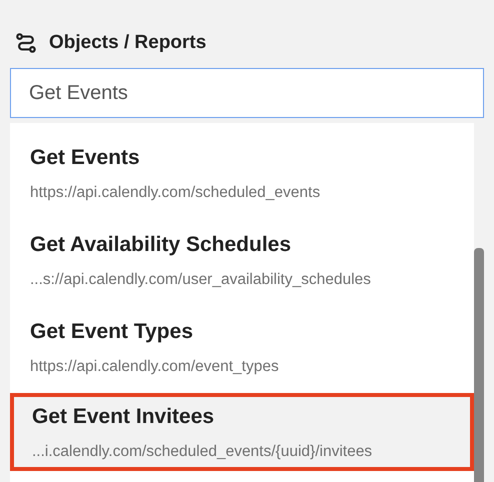  What do you see at coordinates (124, 417) in the screenshot?
I see `result-title: Get Event Invitees` at bounding box center [124, 417].